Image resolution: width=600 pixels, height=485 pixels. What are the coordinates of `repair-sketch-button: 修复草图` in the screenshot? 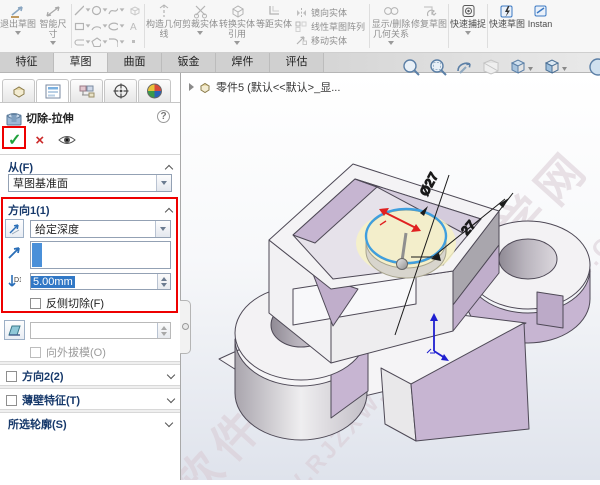 It's located at (429, 26).